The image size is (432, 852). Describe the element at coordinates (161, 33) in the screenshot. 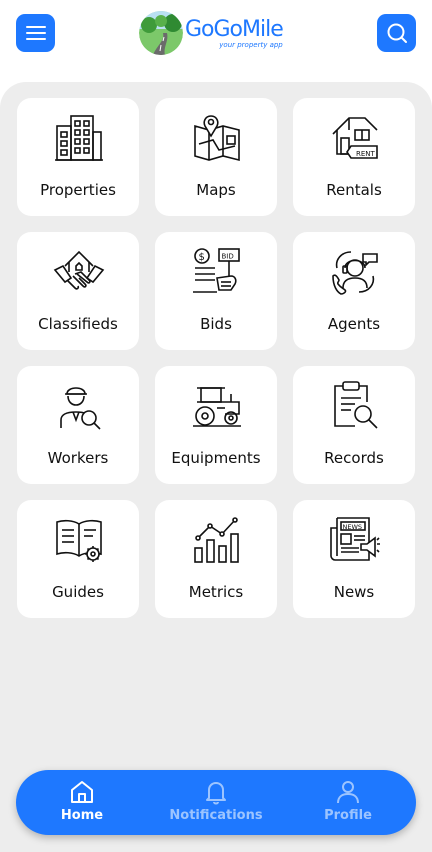

I see `logo-emblem-icon` at that location.